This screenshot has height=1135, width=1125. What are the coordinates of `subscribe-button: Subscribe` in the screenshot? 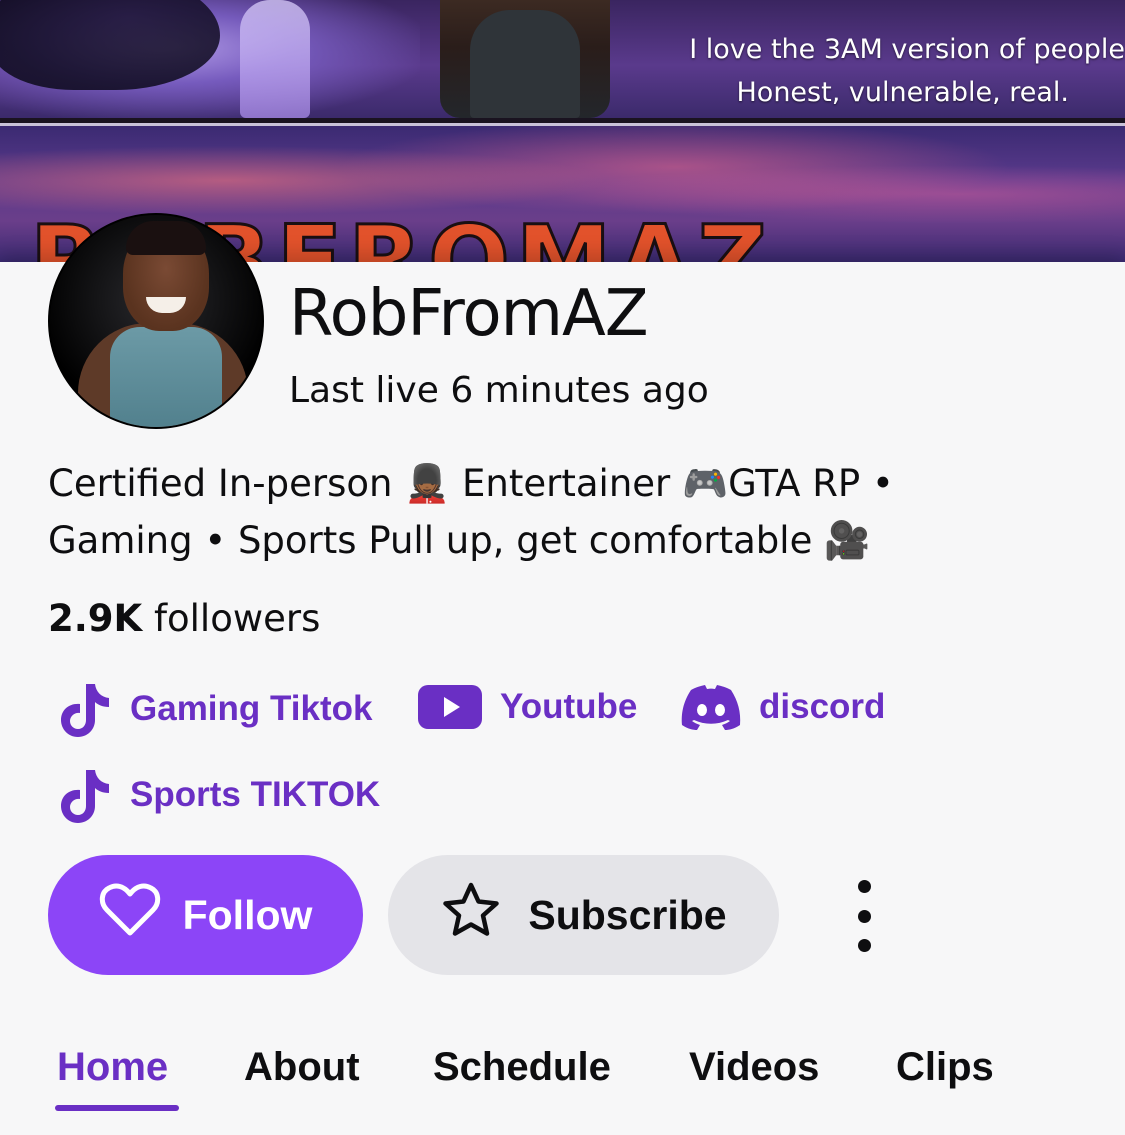 It's located at (583, 915).